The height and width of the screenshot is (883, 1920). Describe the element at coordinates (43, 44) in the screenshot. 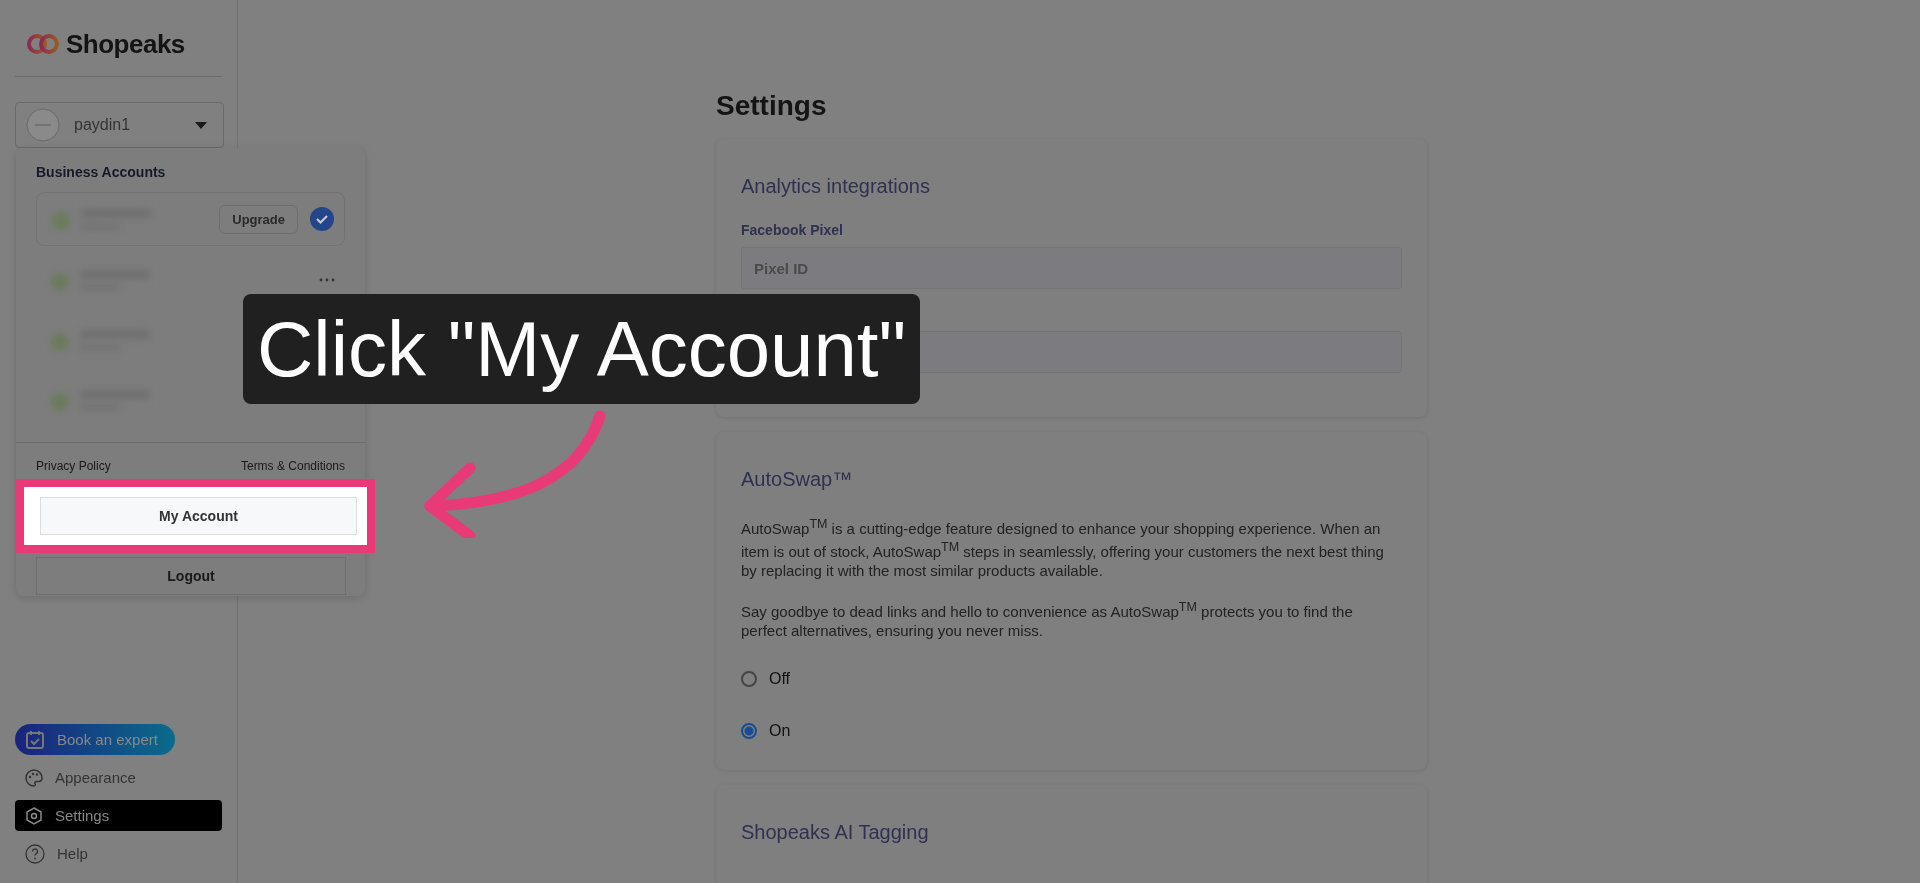

I see `logo-icon` at that location.